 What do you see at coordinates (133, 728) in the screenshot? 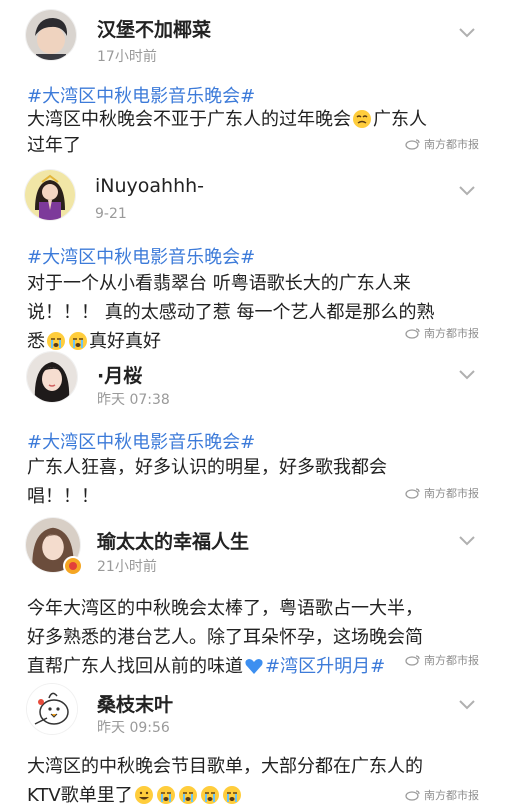
I see `post-time: 昨天 09:56` at bounding box center [133, 728].